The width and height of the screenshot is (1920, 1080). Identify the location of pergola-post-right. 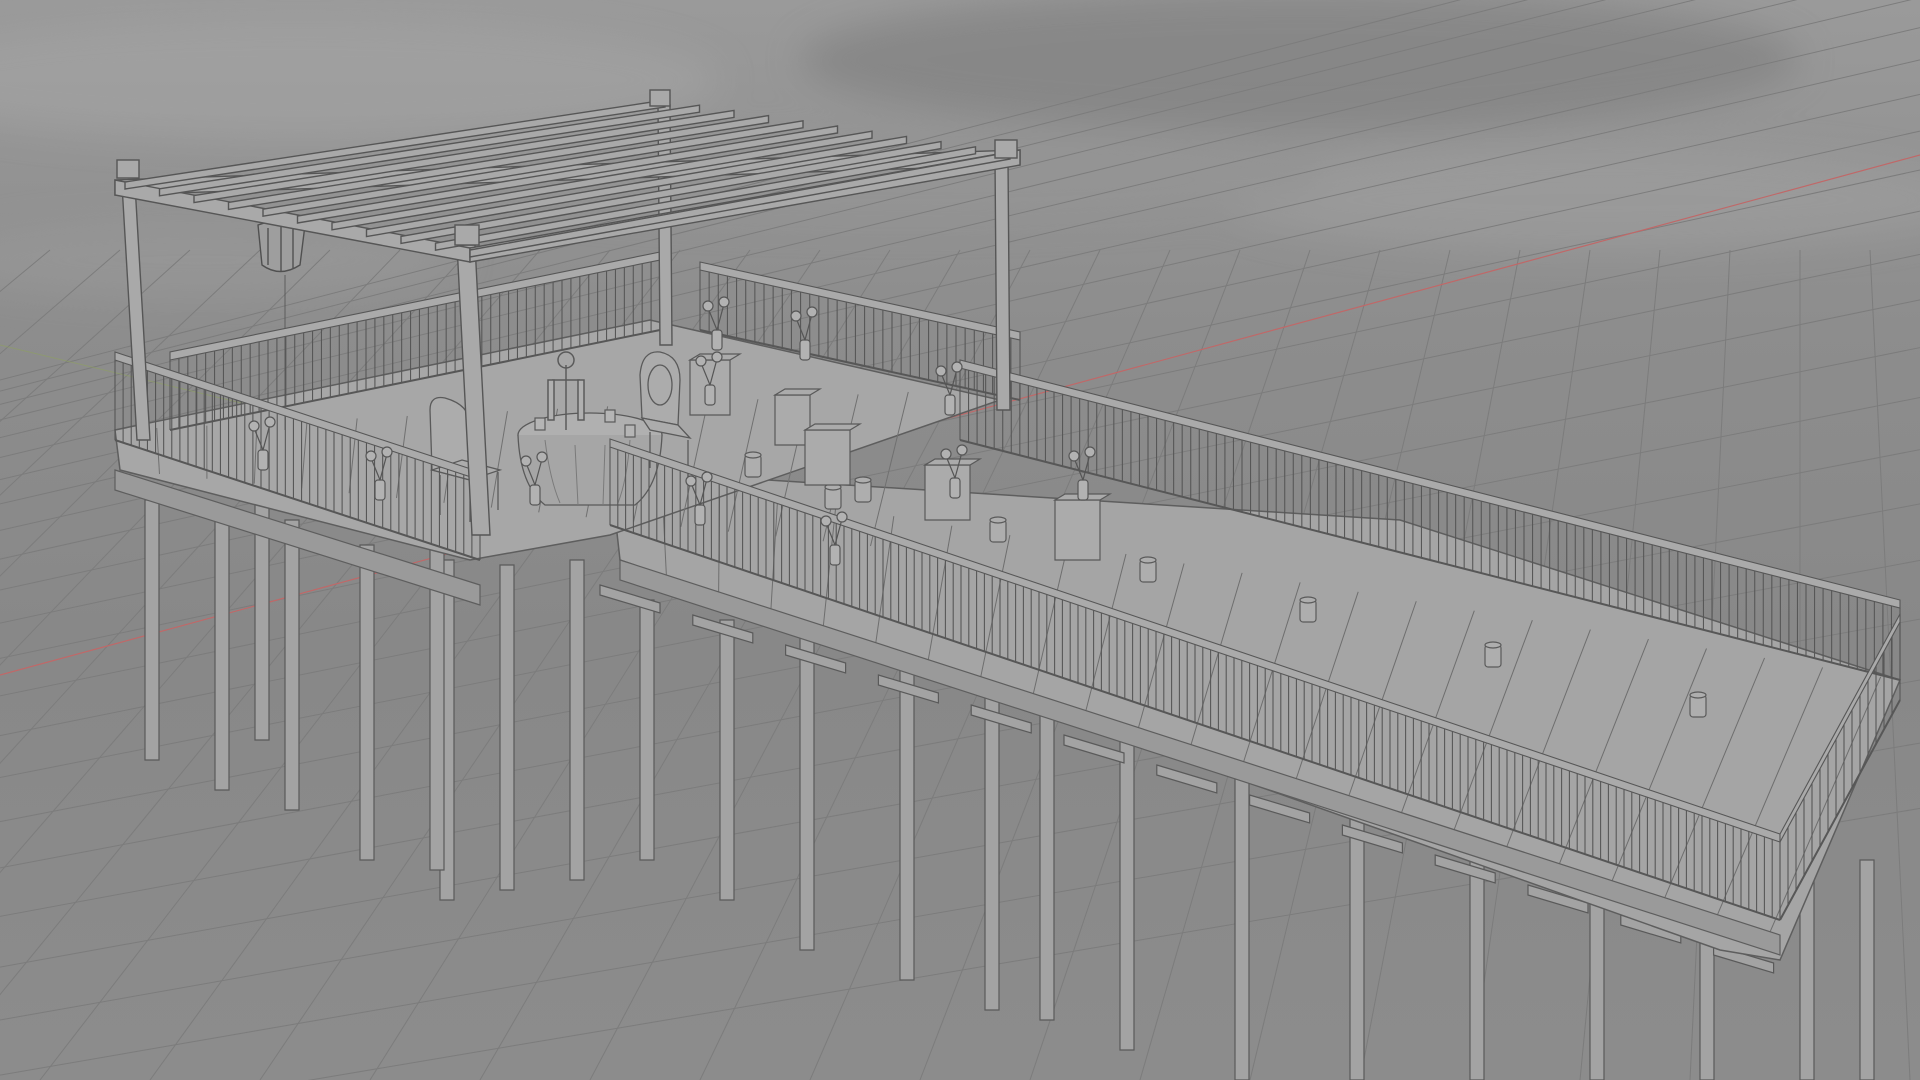
(1002, 285).